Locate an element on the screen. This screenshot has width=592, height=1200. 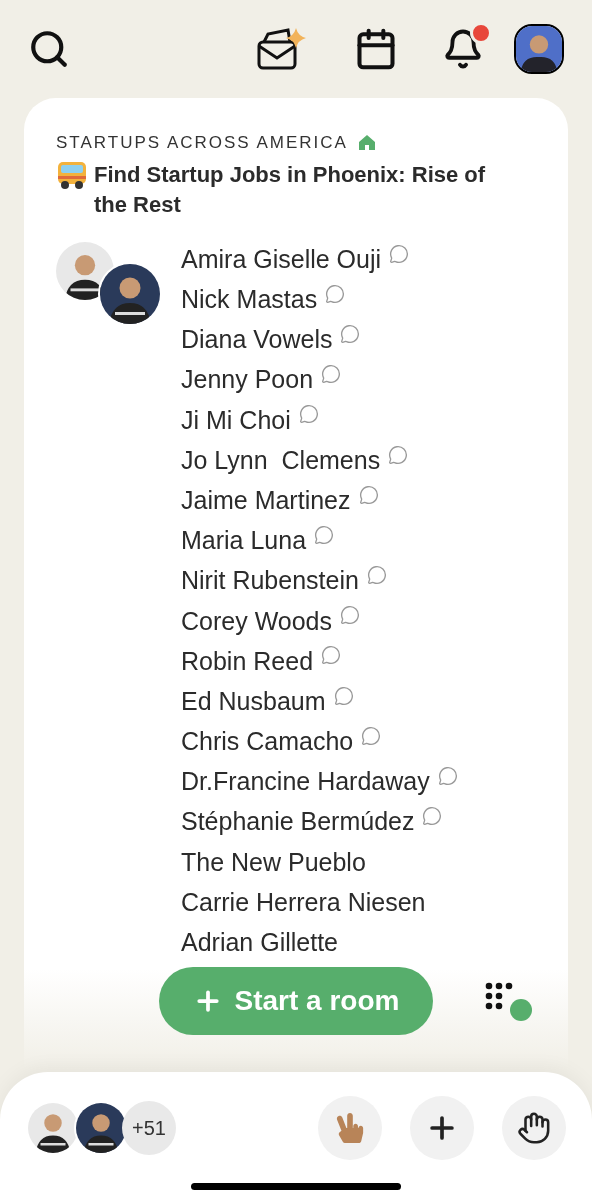
speaker-name: Adrian Gillette is located at coordinates (260, 943).